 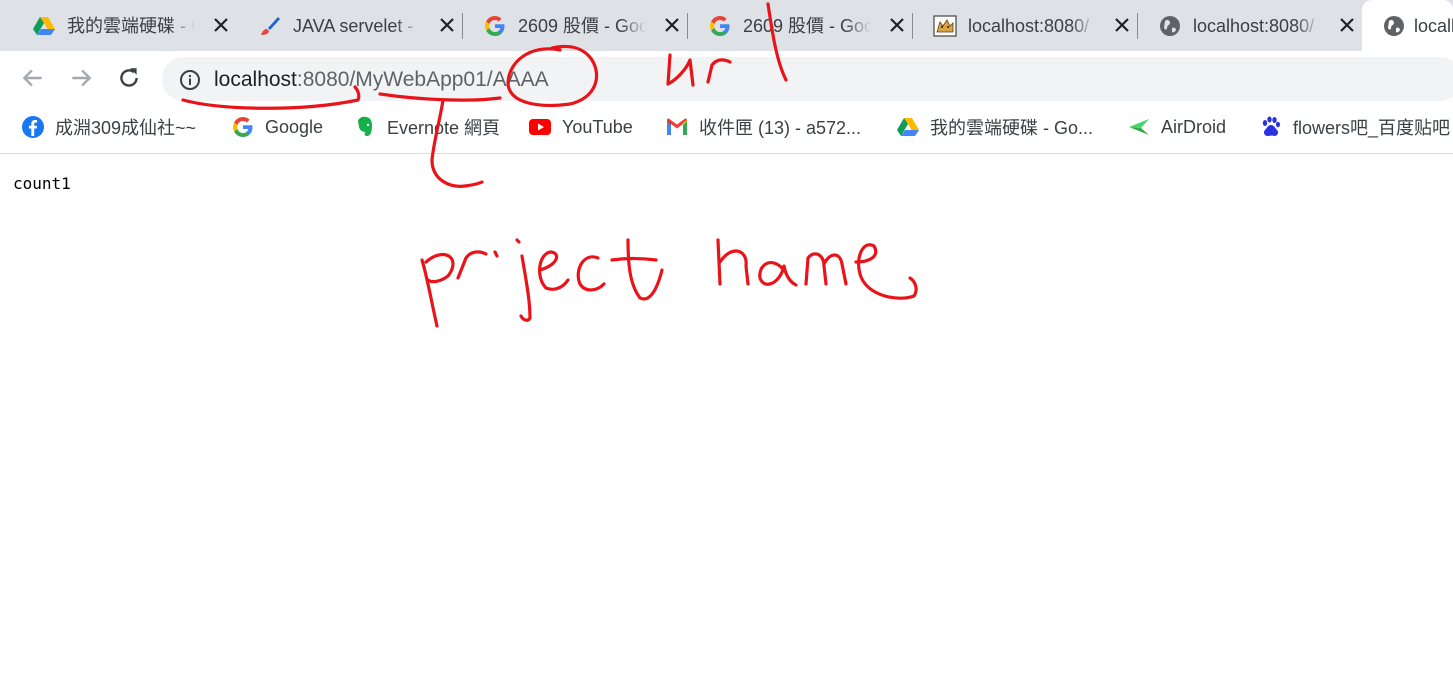 What do you see at coordinates (945, 26) in the screenshot?
I see `tomcat-icon` at bounding box center [945, 26].